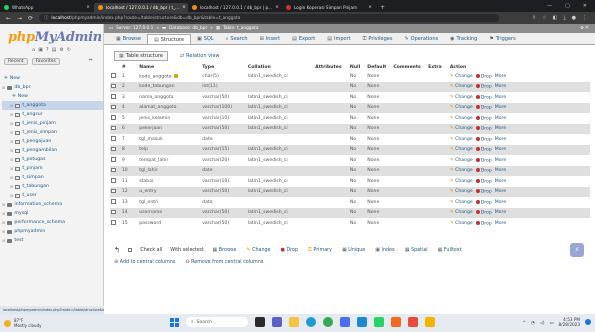 The width and height of the screenshot is (595, 332). Describe the element at coordinates (52, 213) in the screenshot. I see `tree-item: ⊞ mysql` at that location.